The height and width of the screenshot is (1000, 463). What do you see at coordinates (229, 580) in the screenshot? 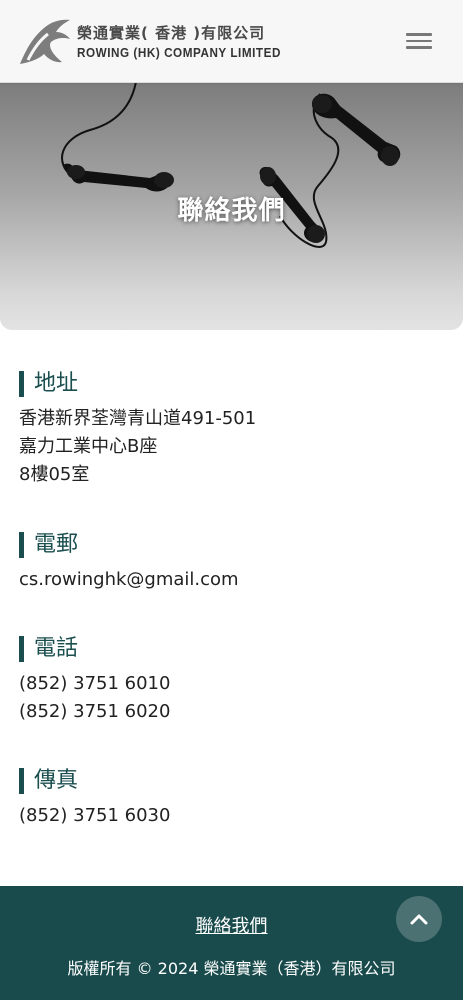
I see `email-link: cs.rowinghk@gmail.com` at bounding box center [229, 580].